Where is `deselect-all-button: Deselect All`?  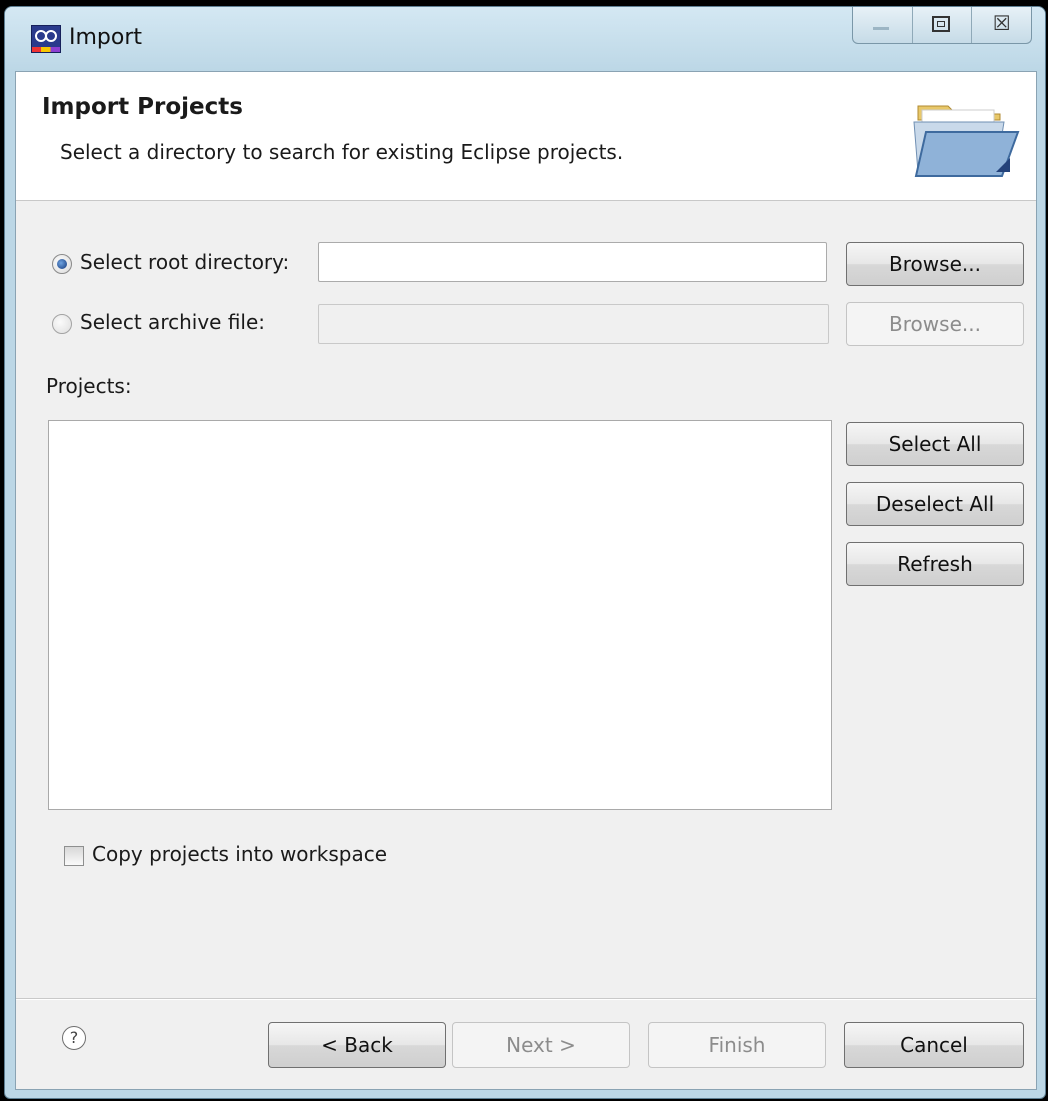 deselect-all-button: Deselect All is located at coordinates (935, 504).